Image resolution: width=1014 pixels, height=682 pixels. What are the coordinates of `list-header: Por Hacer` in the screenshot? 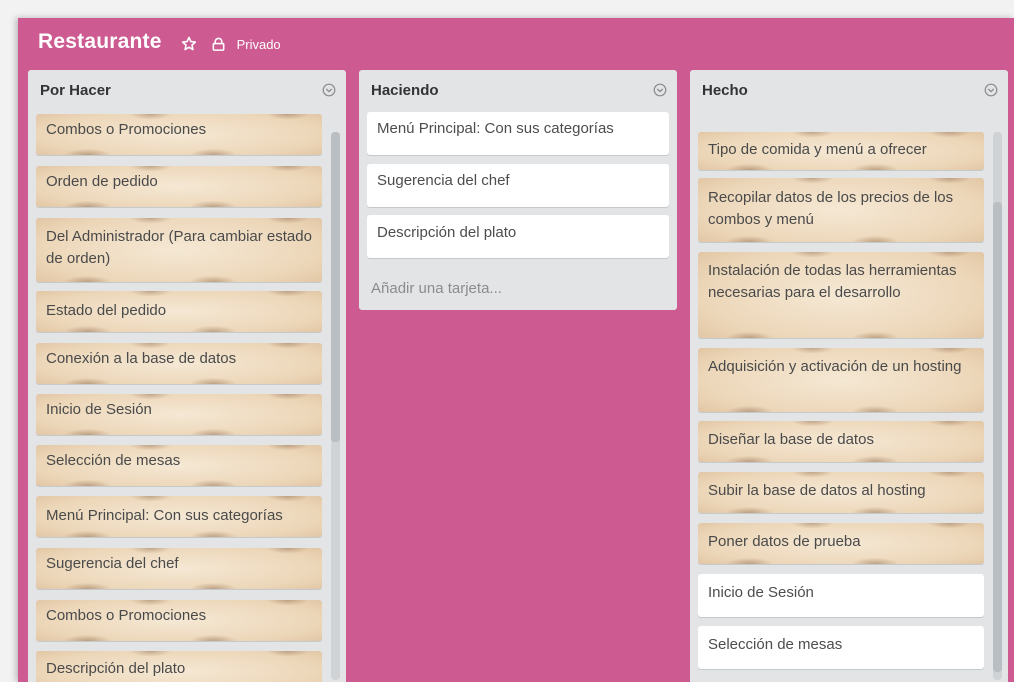 It's located at (187, 90).